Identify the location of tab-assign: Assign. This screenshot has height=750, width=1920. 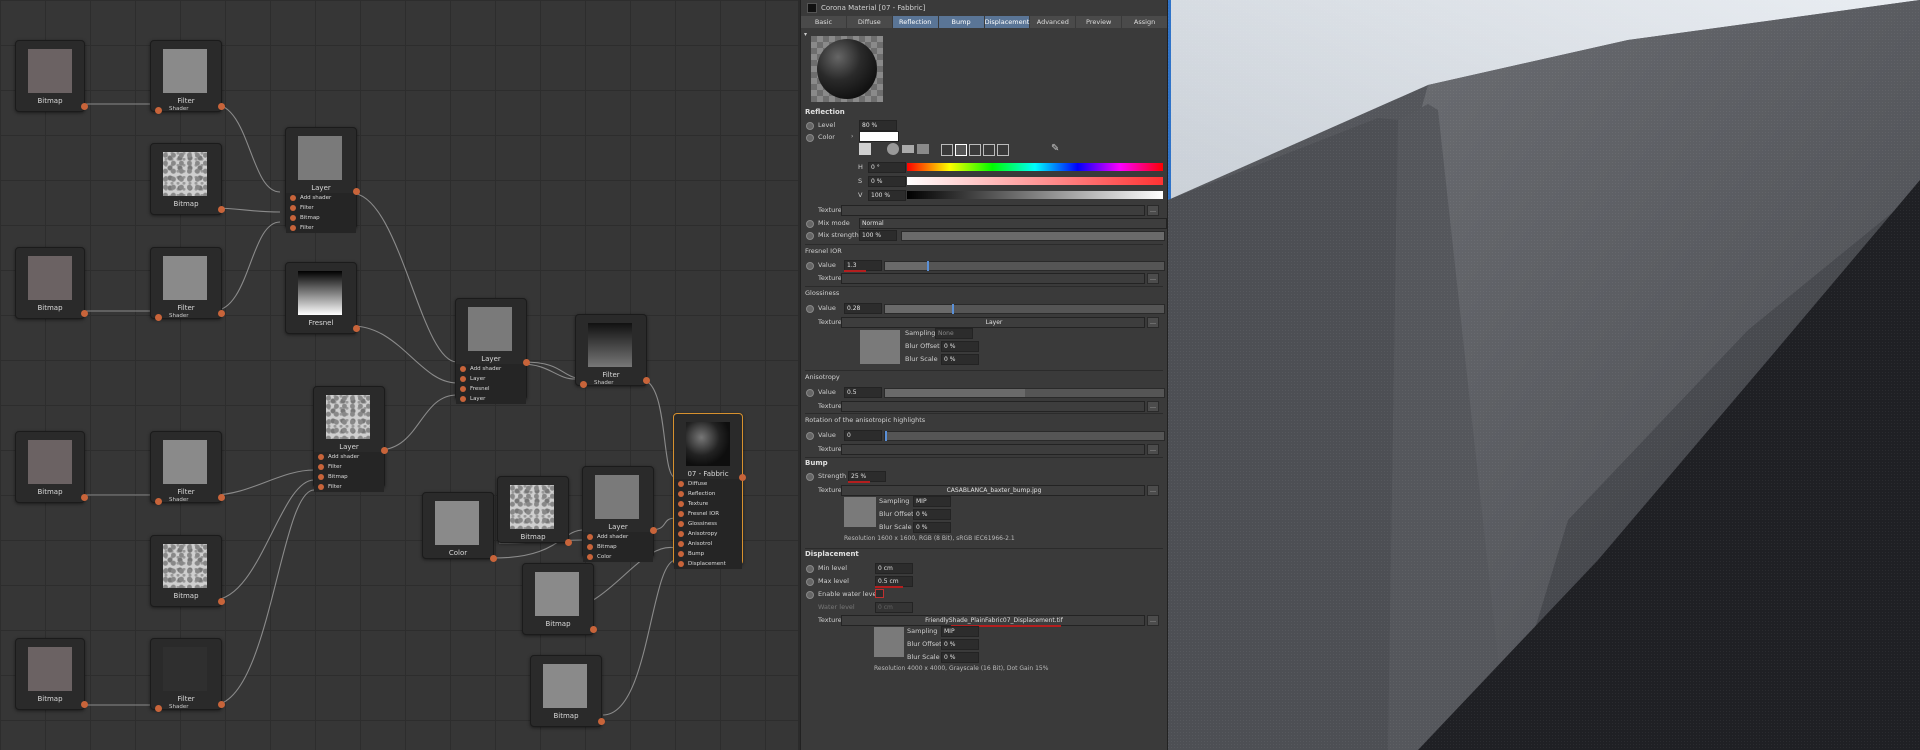
(1144, 22).